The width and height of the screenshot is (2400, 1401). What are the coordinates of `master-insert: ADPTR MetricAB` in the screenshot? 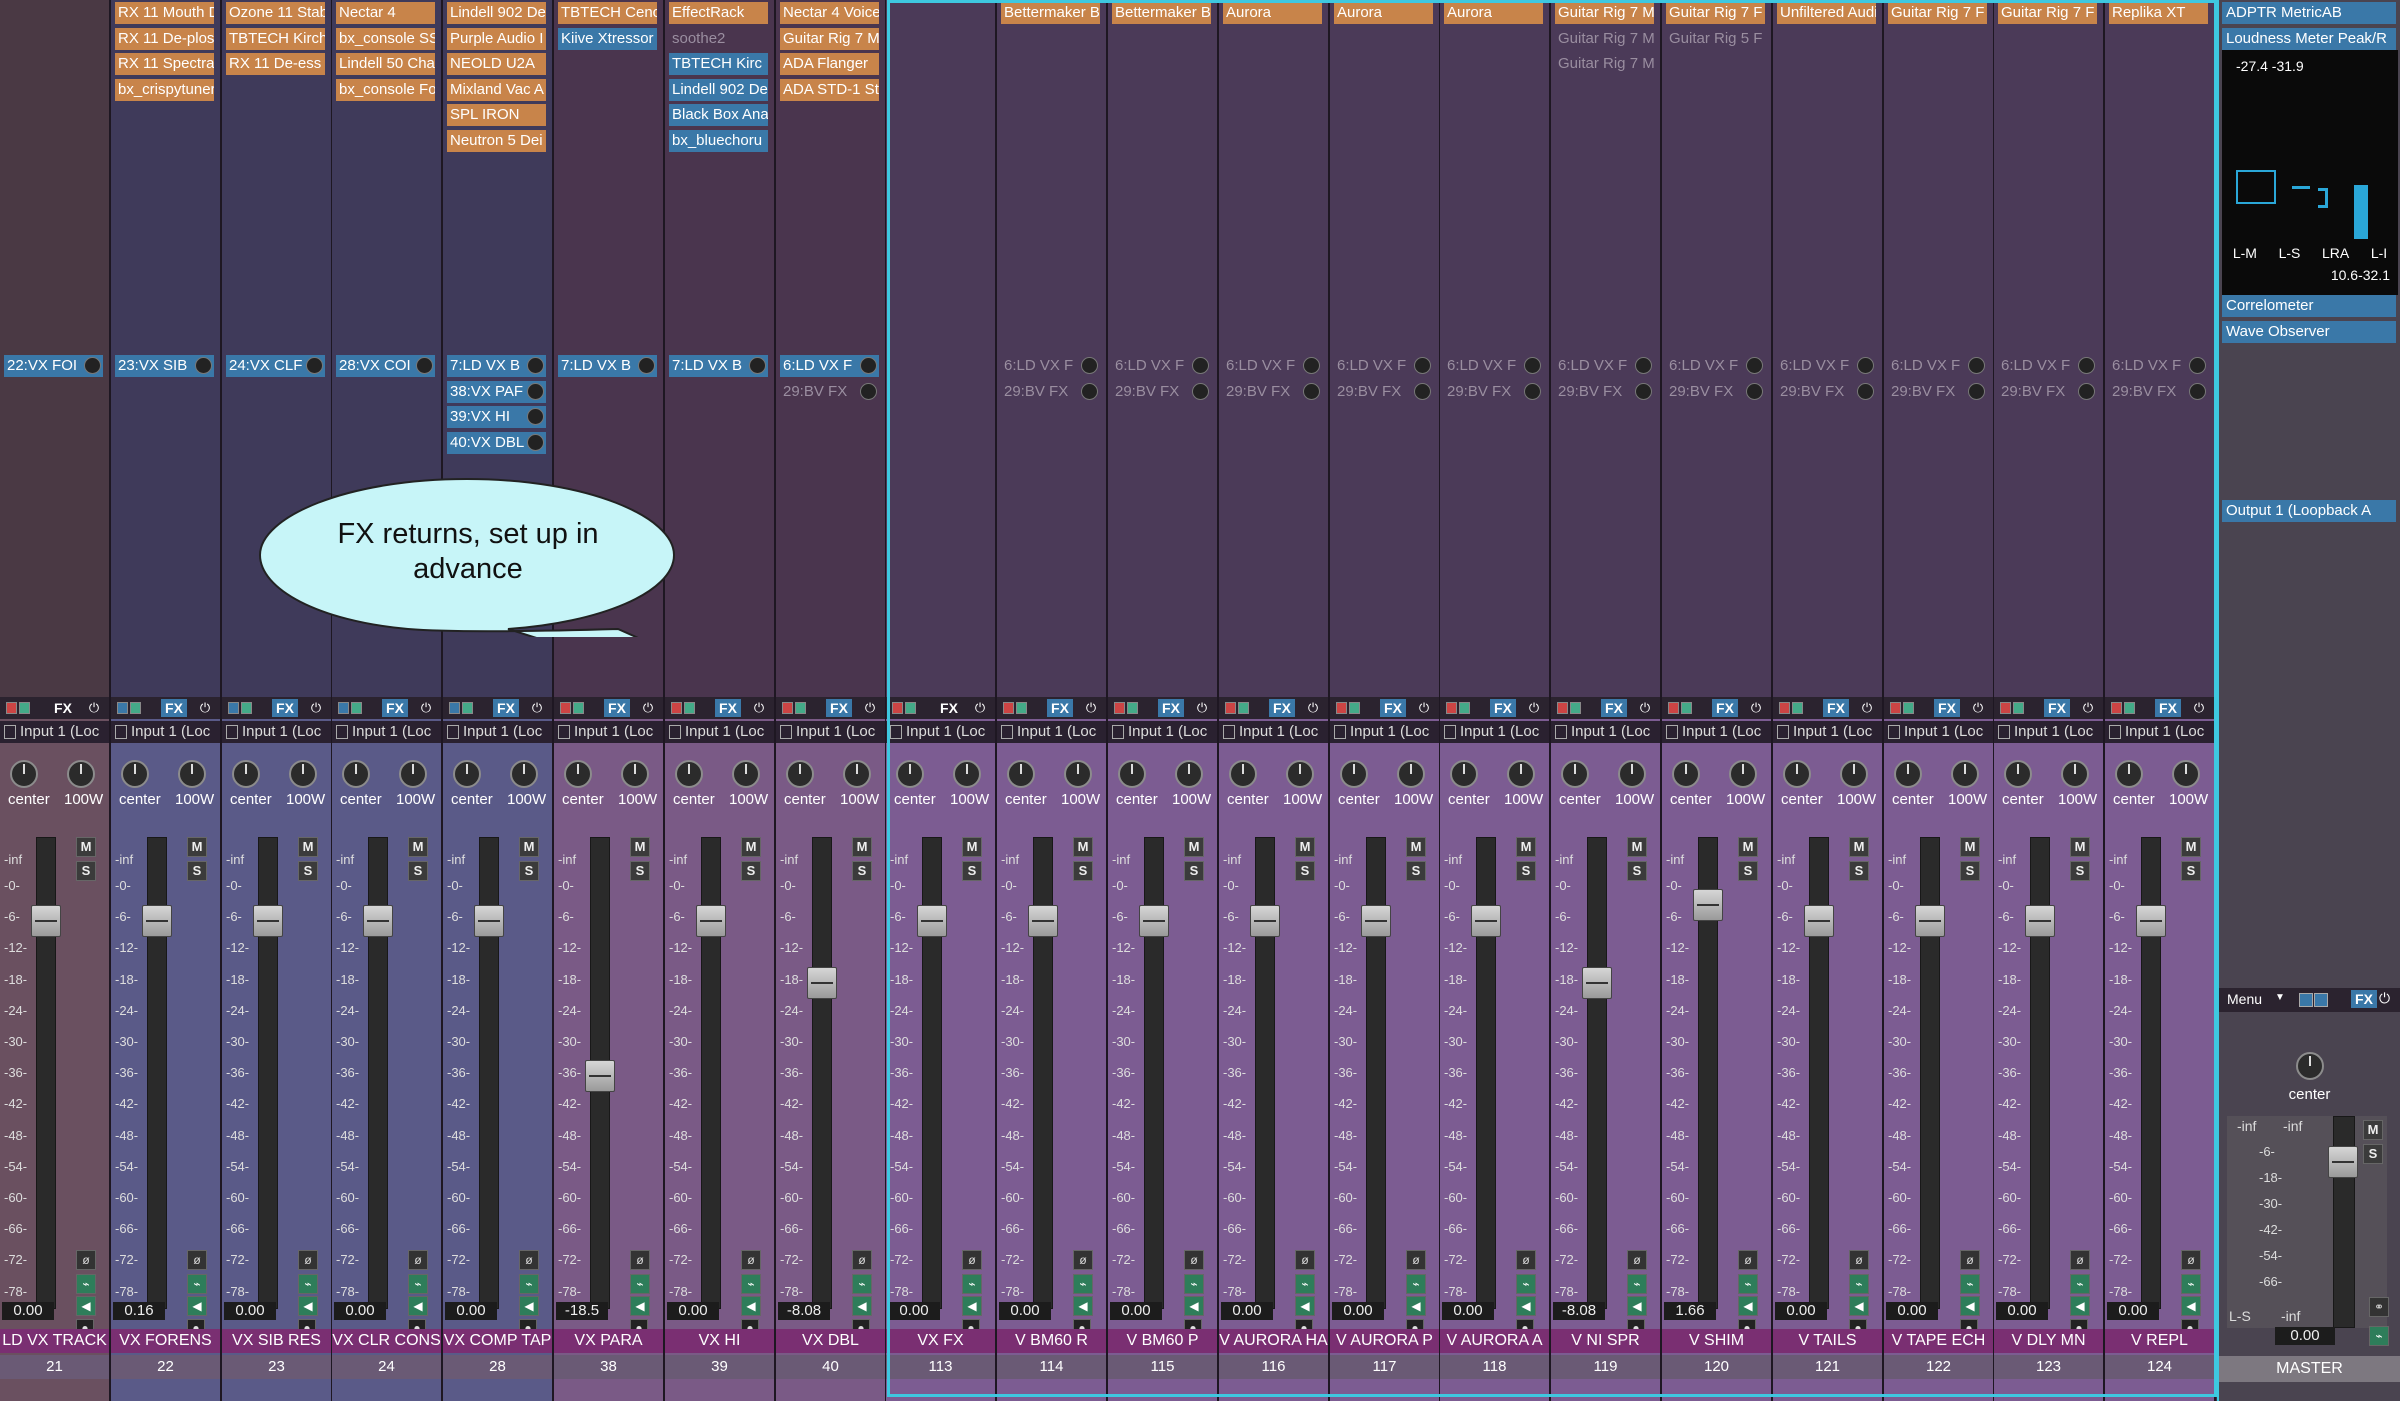 It's located at (2309, 13).